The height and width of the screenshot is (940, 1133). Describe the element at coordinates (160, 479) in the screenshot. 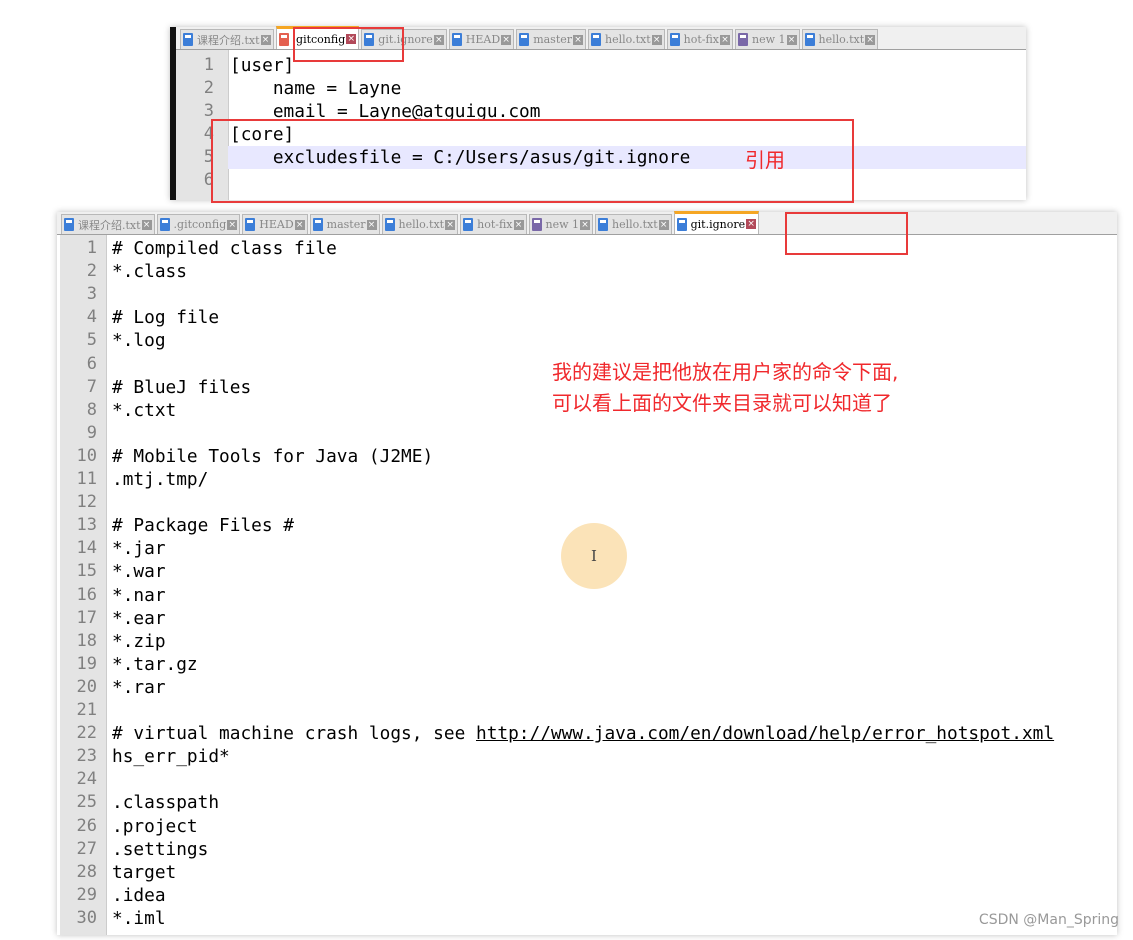

I see `line-text: .mtj.tmp/` at that location.